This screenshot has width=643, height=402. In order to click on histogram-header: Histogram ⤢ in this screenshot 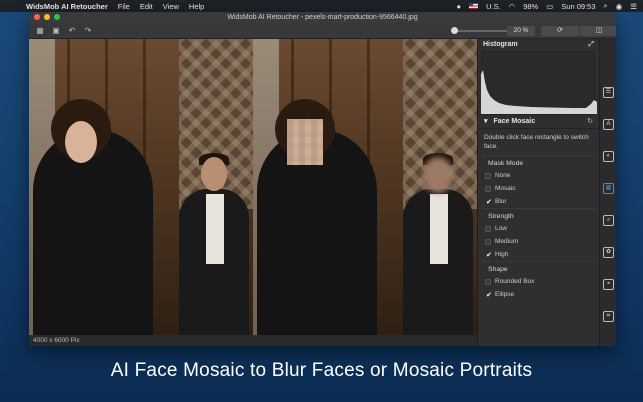, I will do `click(538, 45)`.